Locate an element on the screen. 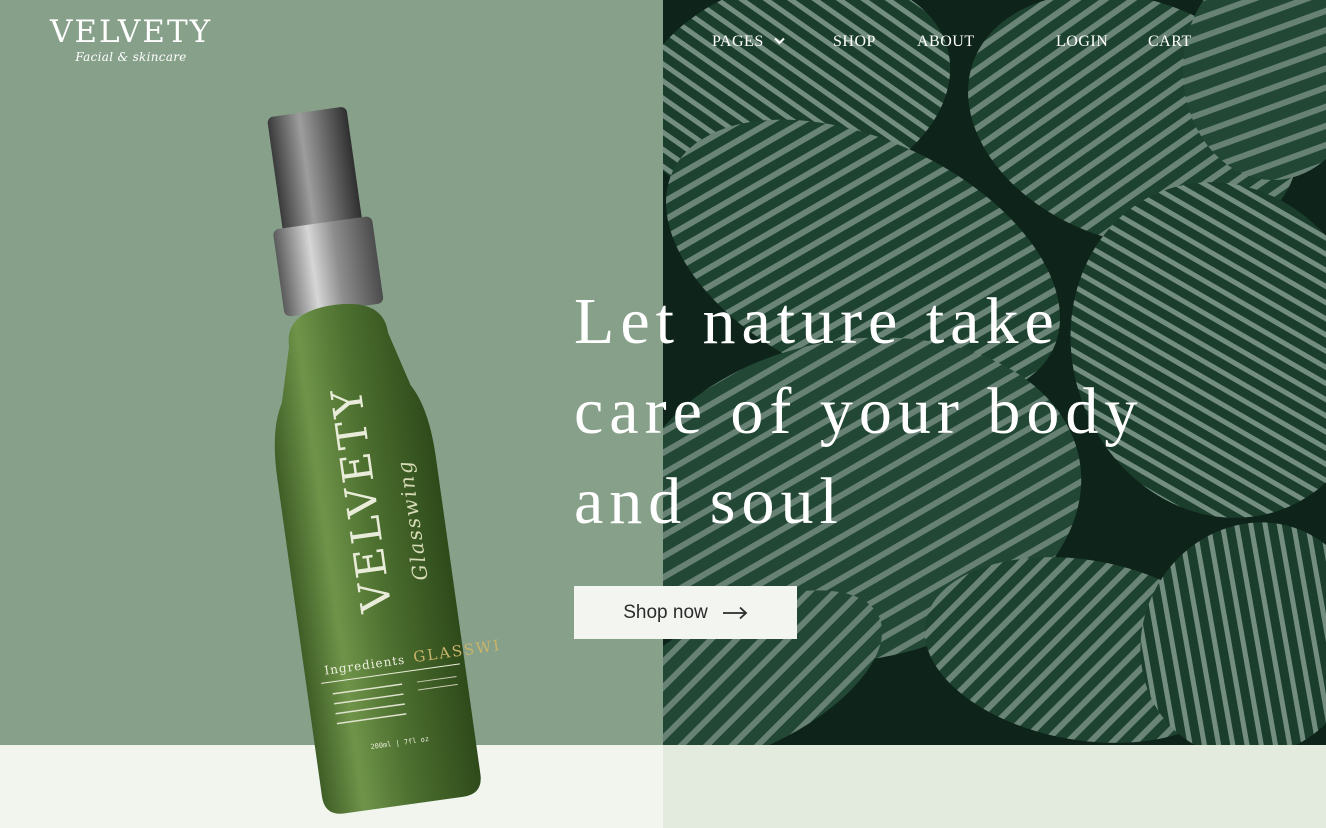 This screenshot has width=1326, height=828. nav-cart-link: CART is located at coordinates (1170, 42).